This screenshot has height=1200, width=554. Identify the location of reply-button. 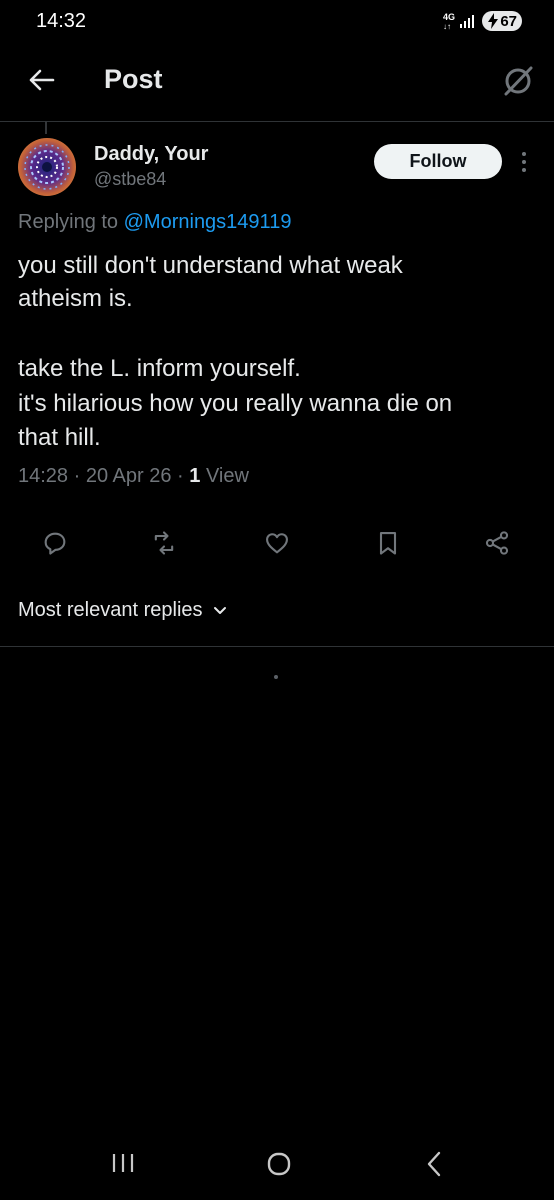
(55, 543).